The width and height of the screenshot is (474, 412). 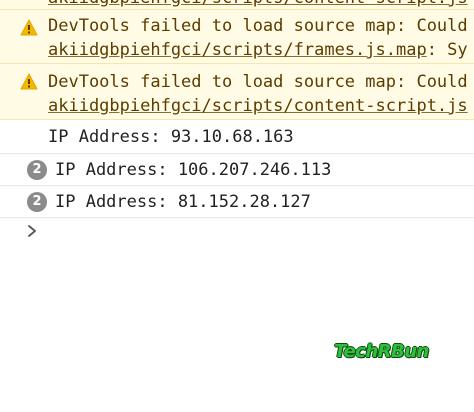 What do you see at coordinates (32, 231) in the screenshot?
I see `chevron-right-icon` at bounding box center [32, 231].